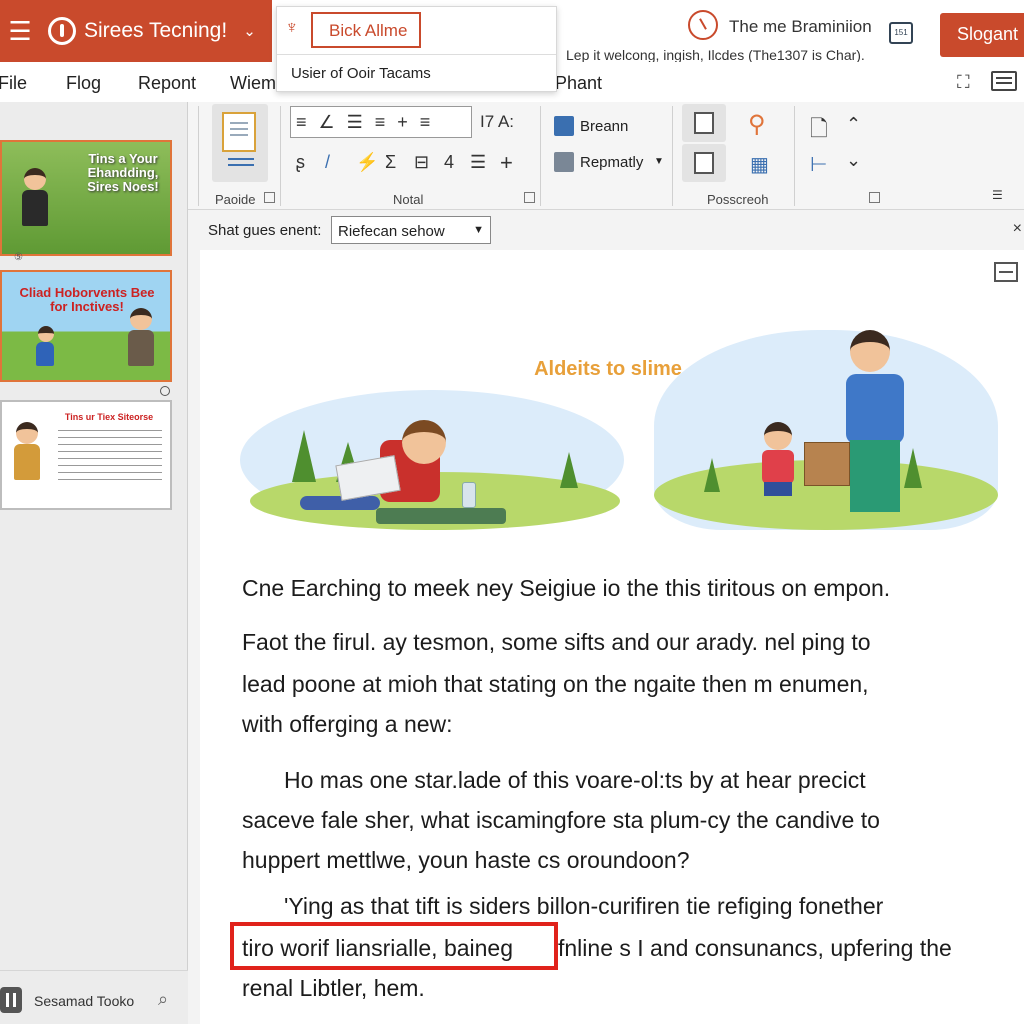 Image resolution: width=1024 pixels, height=1024 pixels. What do you see at coordinates (141, 337) in the screenshot?
I see `elder-figure` at bounding box center [141, 337].